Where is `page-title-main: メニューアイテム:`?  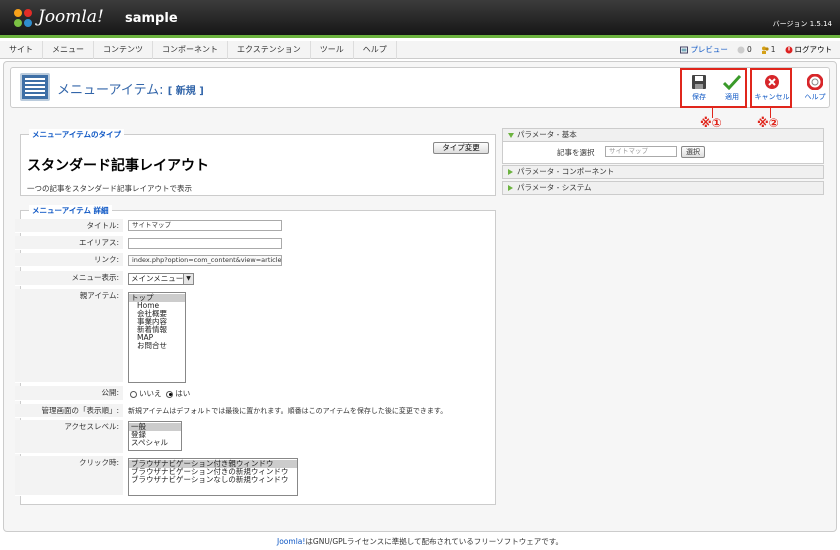
page-title-main: メニューアイテム: is located at coordinates (110, 90).